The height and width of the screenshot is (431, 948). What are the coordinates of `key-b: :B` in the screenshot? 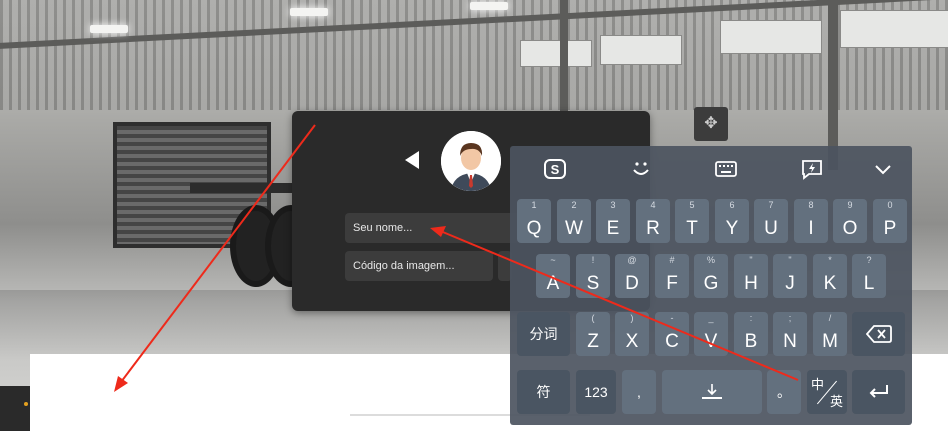 It's located at (751, 334).